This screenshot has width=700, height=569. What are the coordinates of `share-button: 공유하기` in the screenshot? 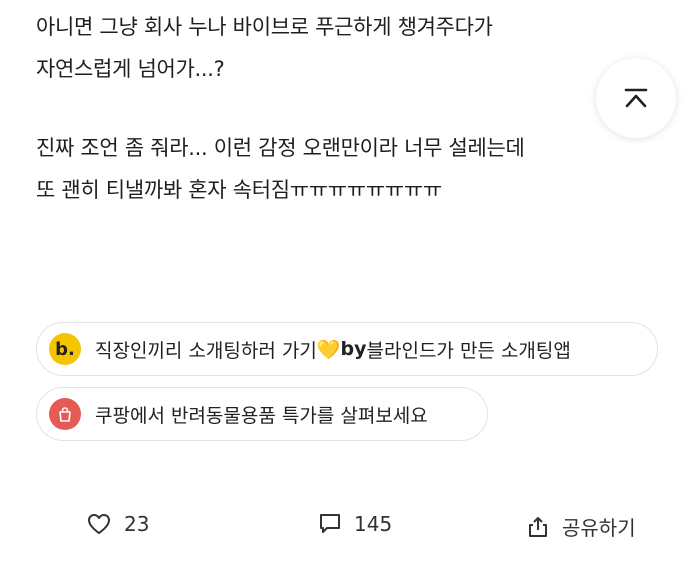 It's located at (581, 526).